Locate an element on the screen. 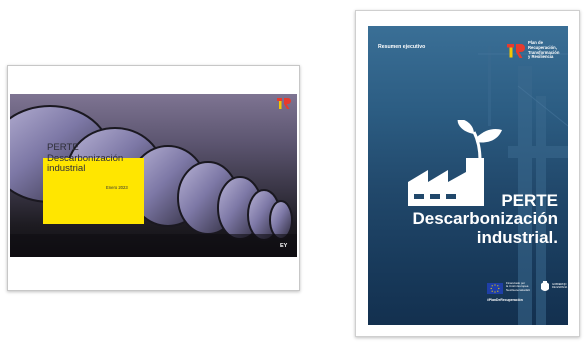 Image resolution: width=586 pixels, height=344 pixels. slide-date: Enero 2023 is located at coordinates (117, 187).